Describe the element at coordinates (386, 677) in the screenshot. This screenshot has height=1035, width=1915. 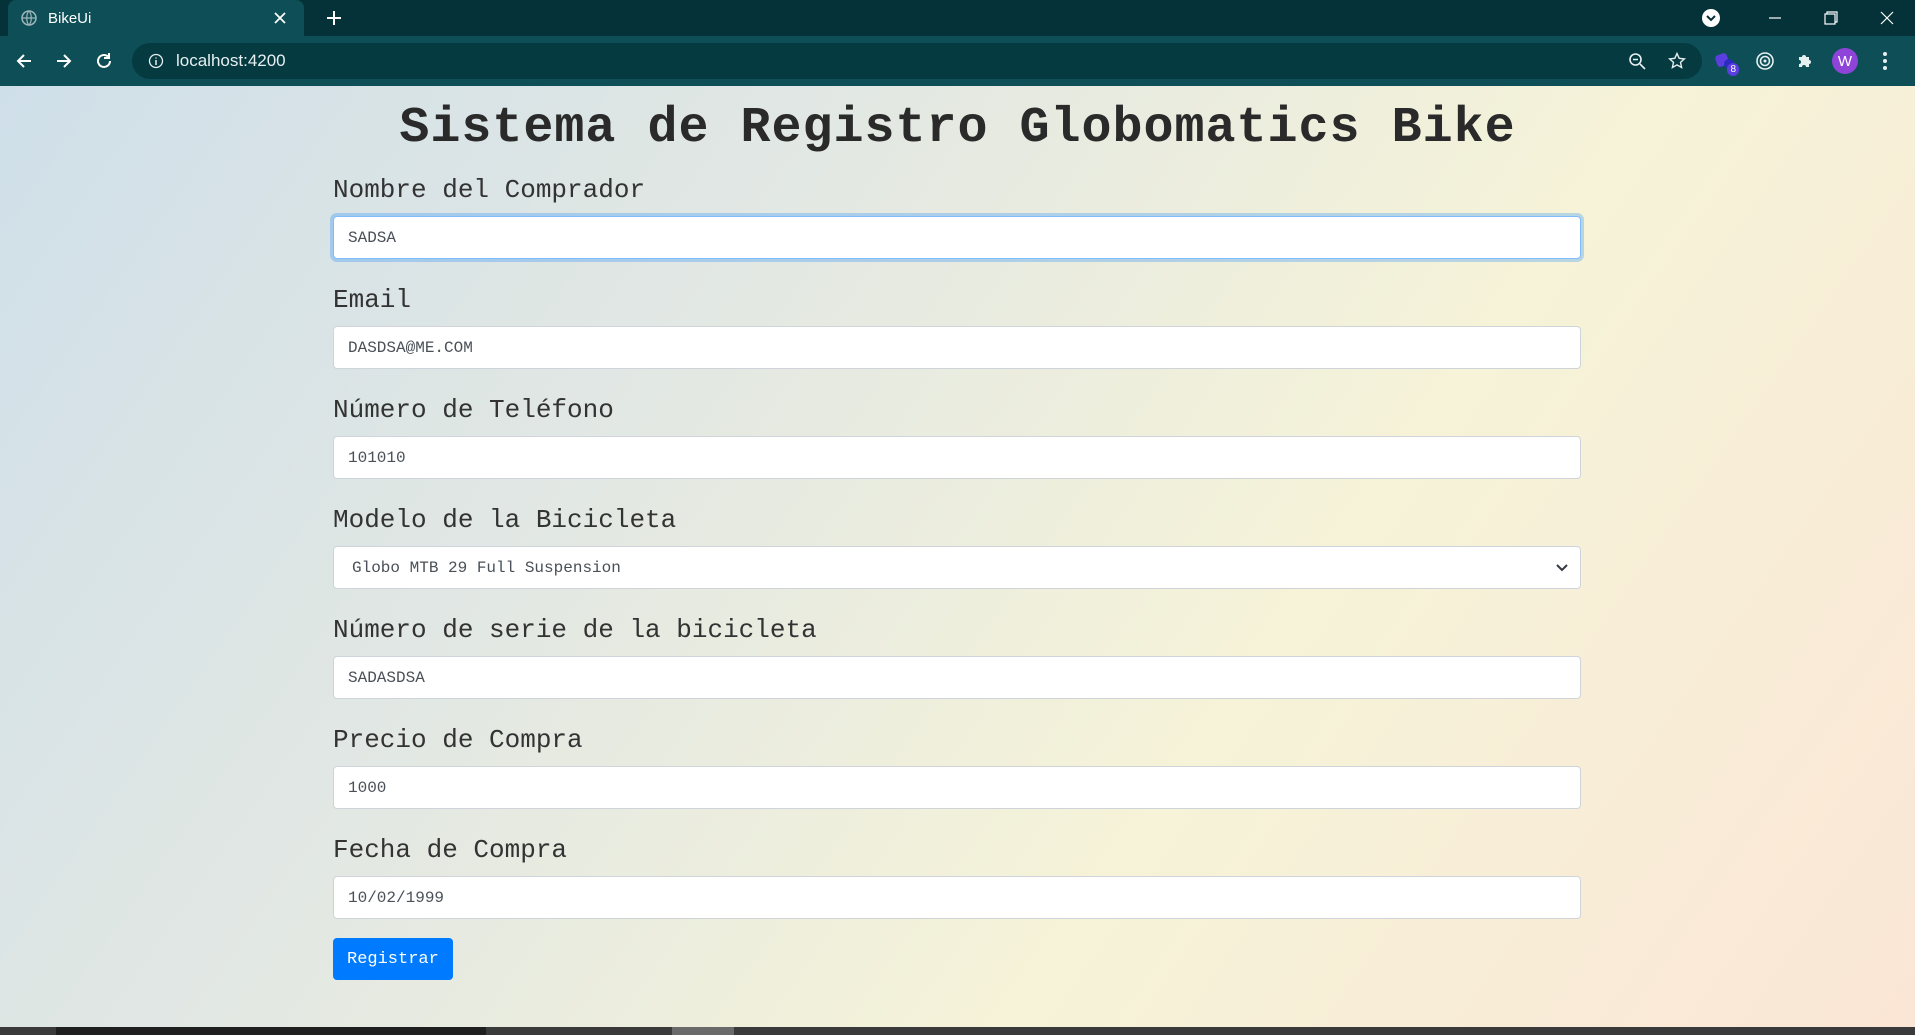
I see `input-value: SADASDSA` at that location.